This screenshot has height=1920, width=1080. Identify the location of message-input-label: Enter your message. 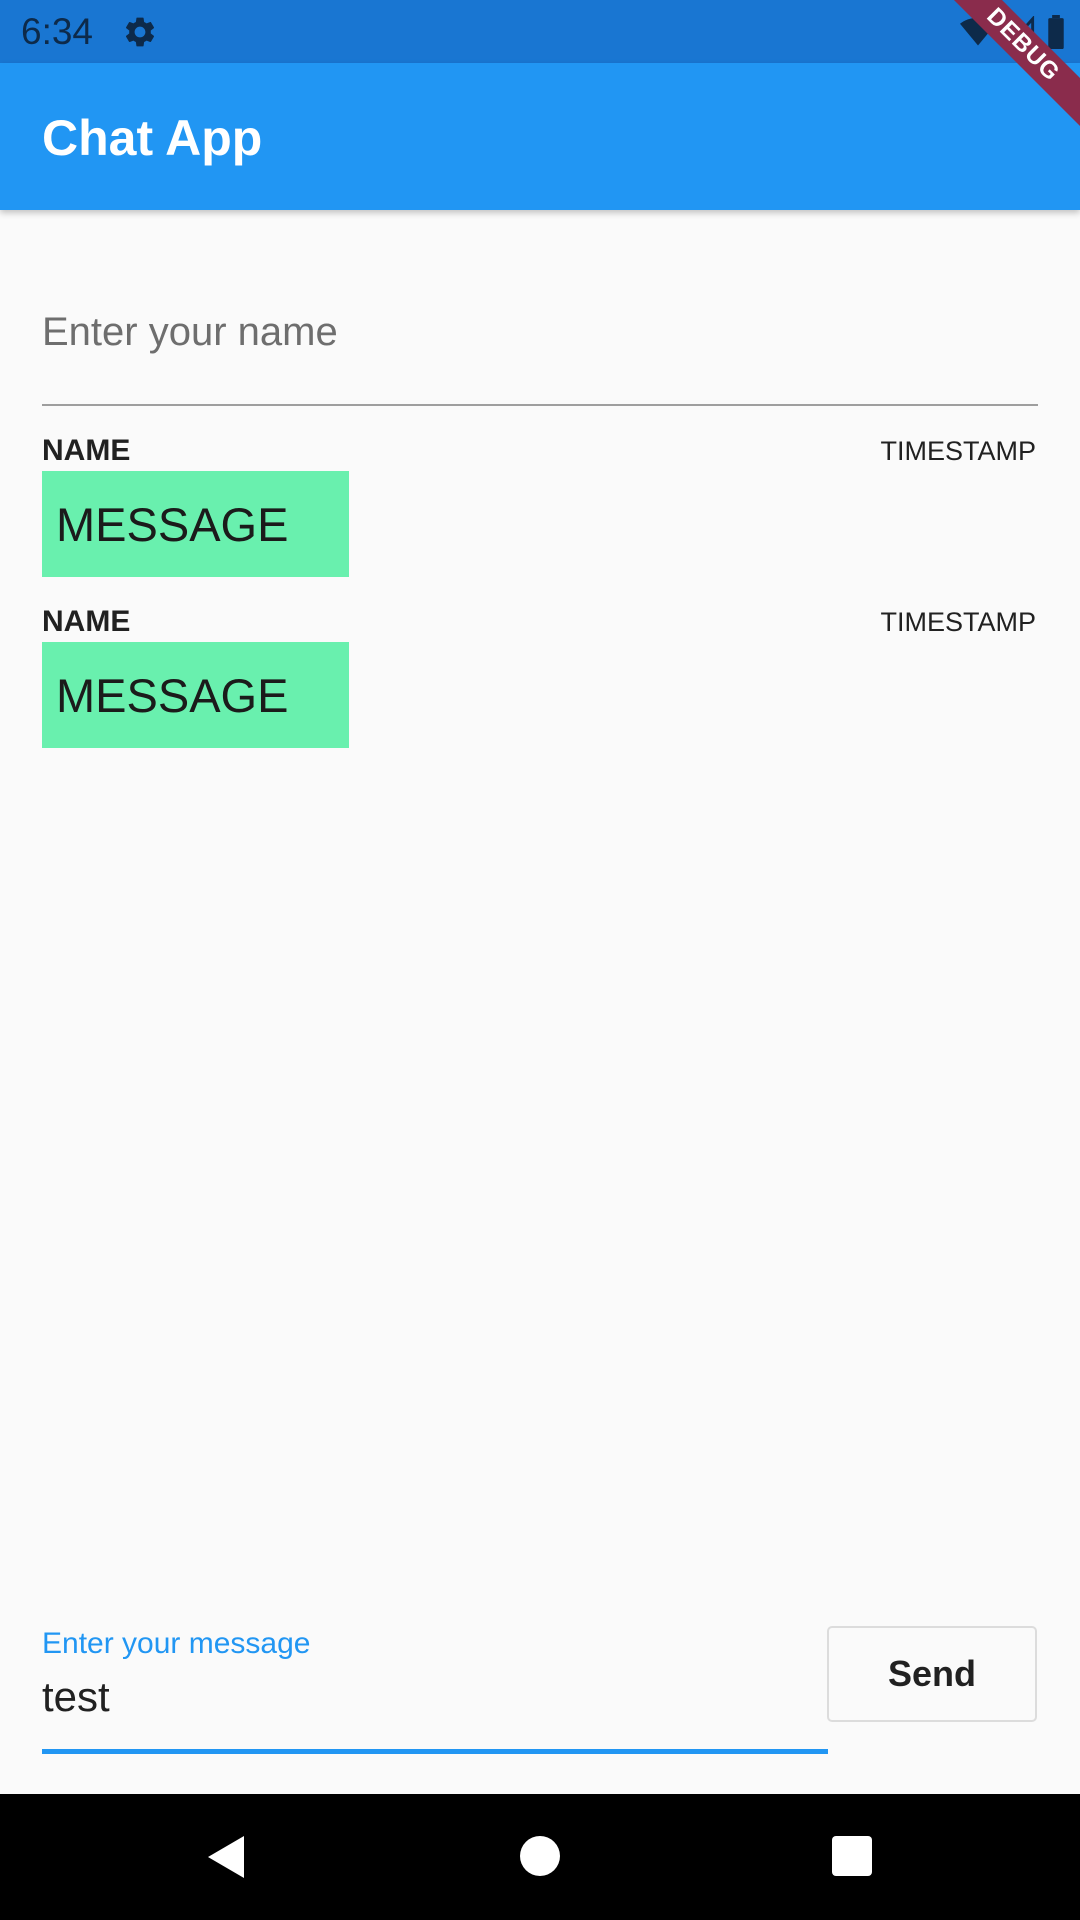
(176, 1643).